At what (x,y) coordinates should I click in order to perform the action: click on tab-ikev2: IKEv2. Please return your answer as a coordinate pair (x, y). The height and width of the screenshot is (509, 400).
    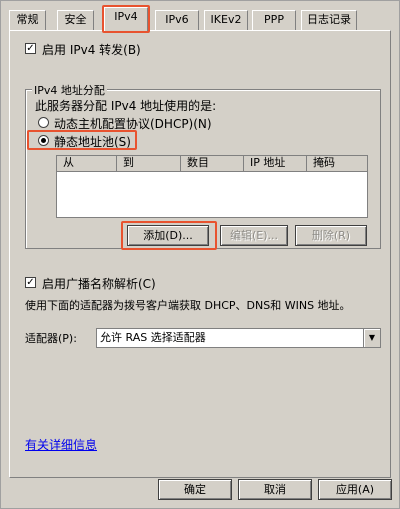
    Looking at the image, I should click on (226, 20).